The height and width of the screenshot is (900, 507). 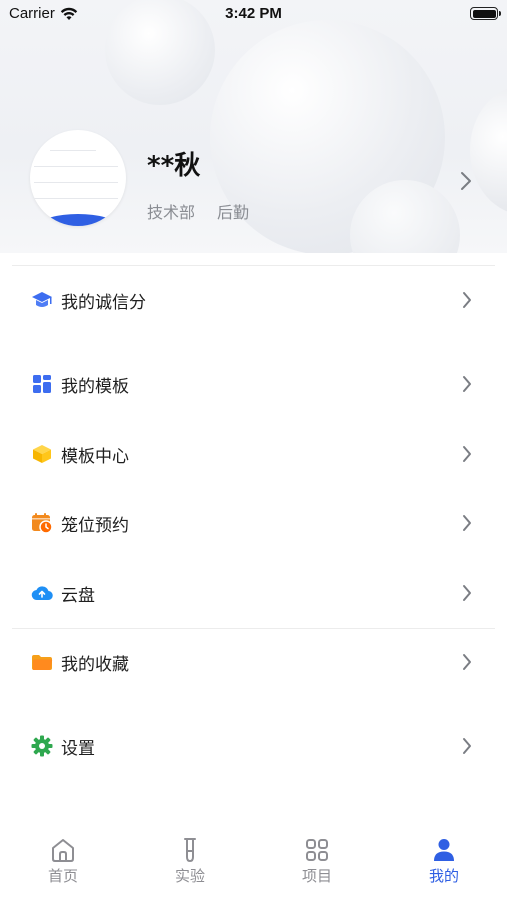 I want to click on cube-icon, so click(x=42, y=454).